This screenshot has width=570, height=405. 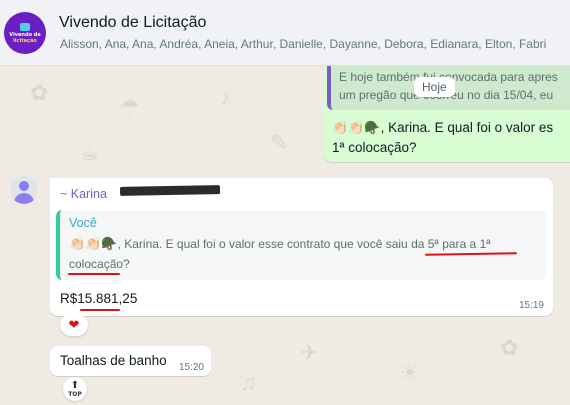 I want to click on heart-reaction: ❤, so click(x=74, y=325).